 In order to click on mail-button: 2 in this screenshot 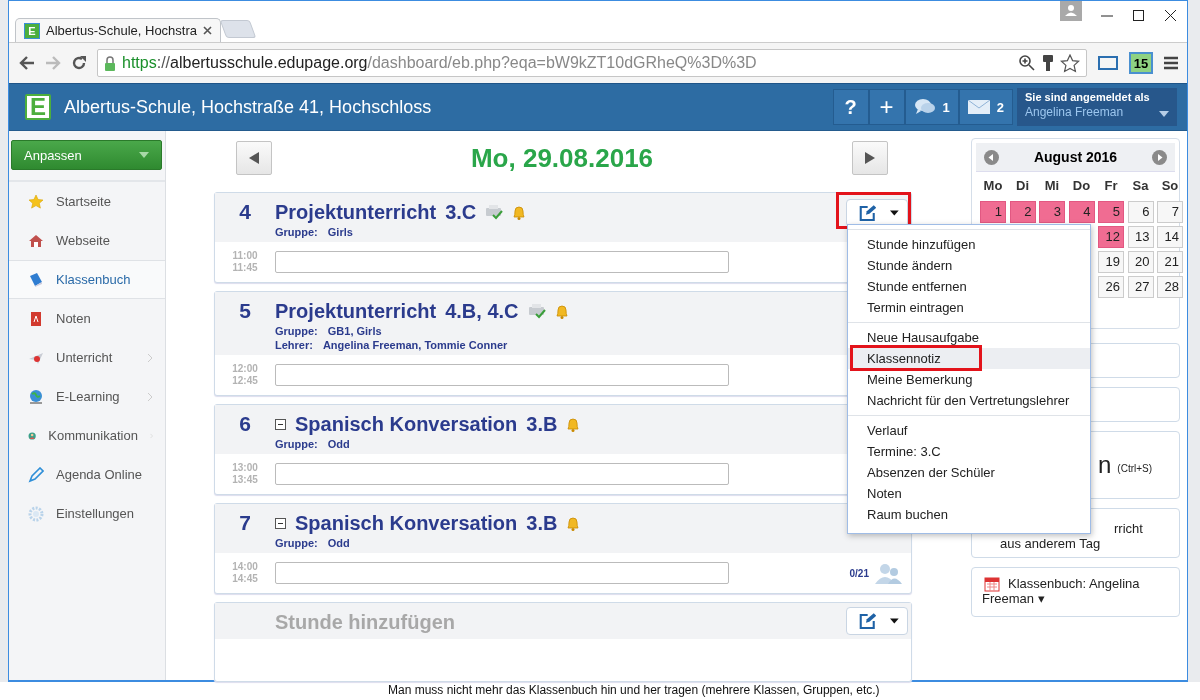, I will do `click(985, 107)`.